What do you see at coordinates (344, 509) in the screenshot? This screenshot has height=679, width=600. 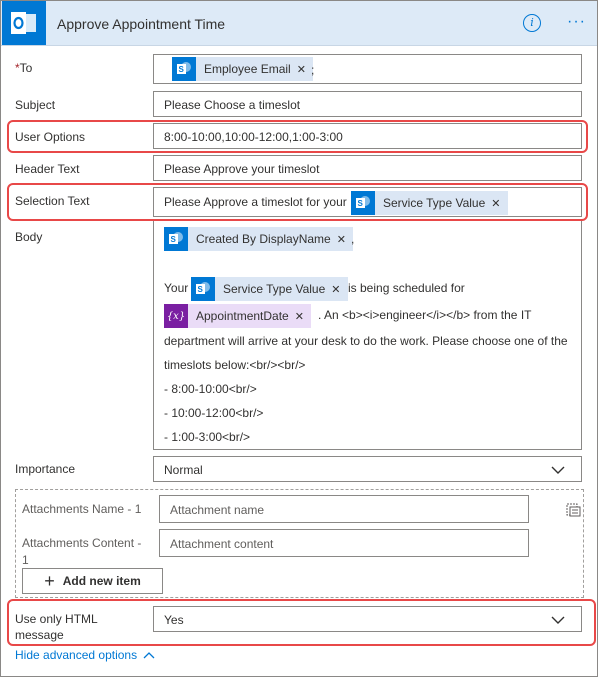 I see `attachment-name-input: Attachment name` at bounding box center [344, 509].